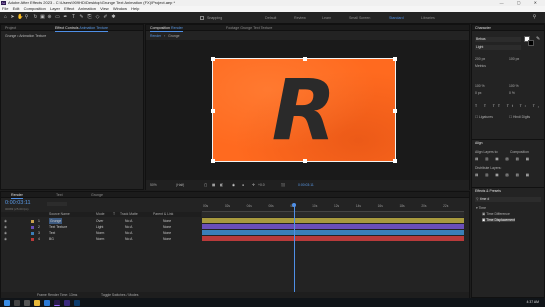 This screenshot has height=307, width=545. What do you see at coordinates (17, 196) in the screenshot?
I see `tab-timeline-render: Render` at bounding box center [17, 196].